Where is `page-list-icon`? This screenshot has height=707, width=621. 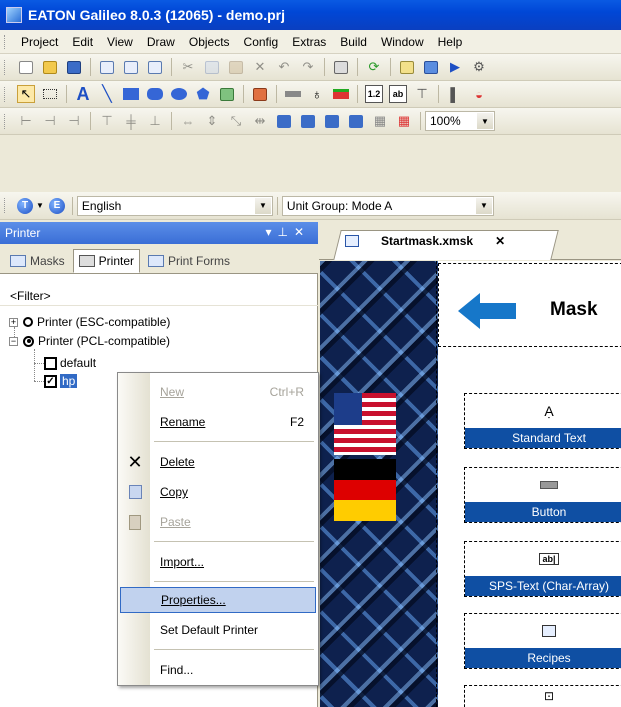 page-list-icon is located at coordinates (155, 67).